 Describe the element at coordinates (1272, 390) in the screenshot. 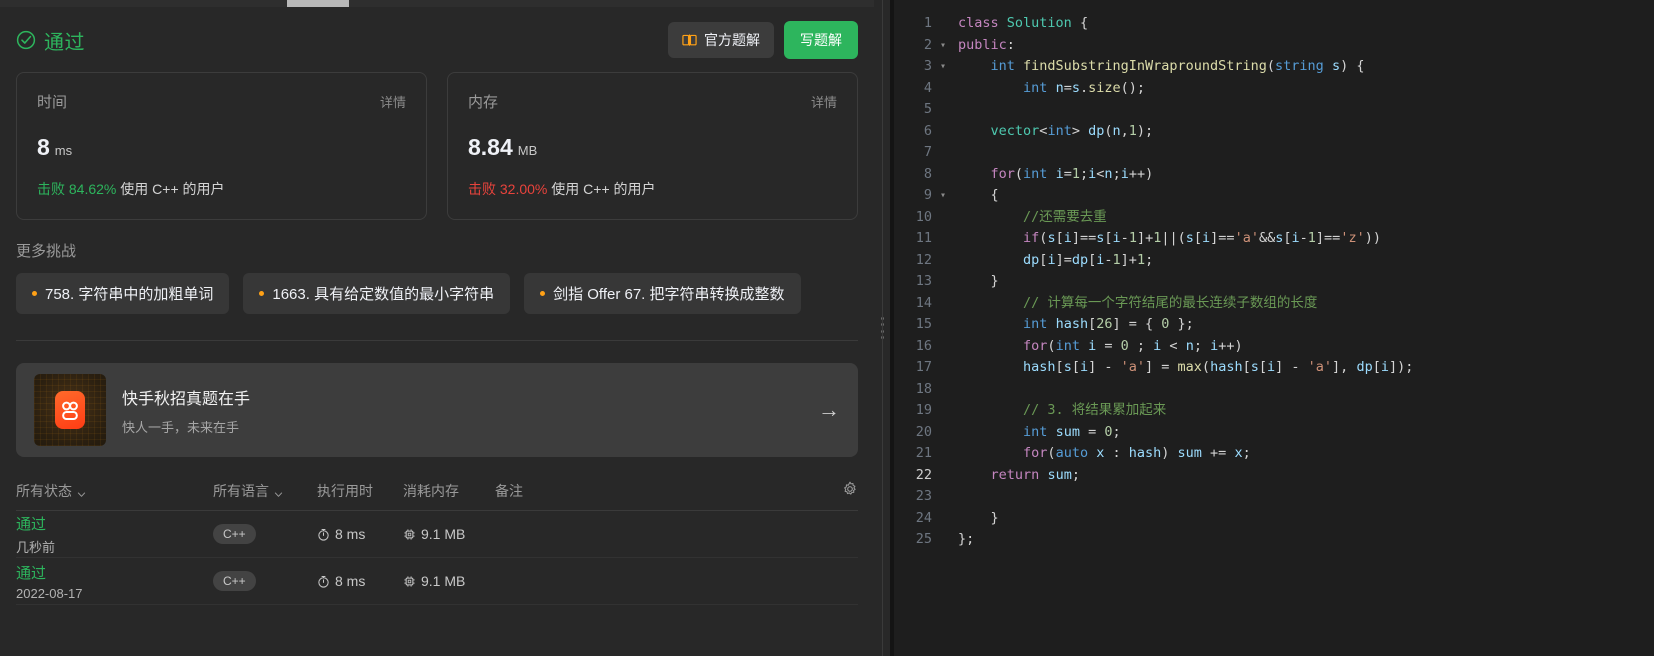

I see `code-line: 18` at that location.